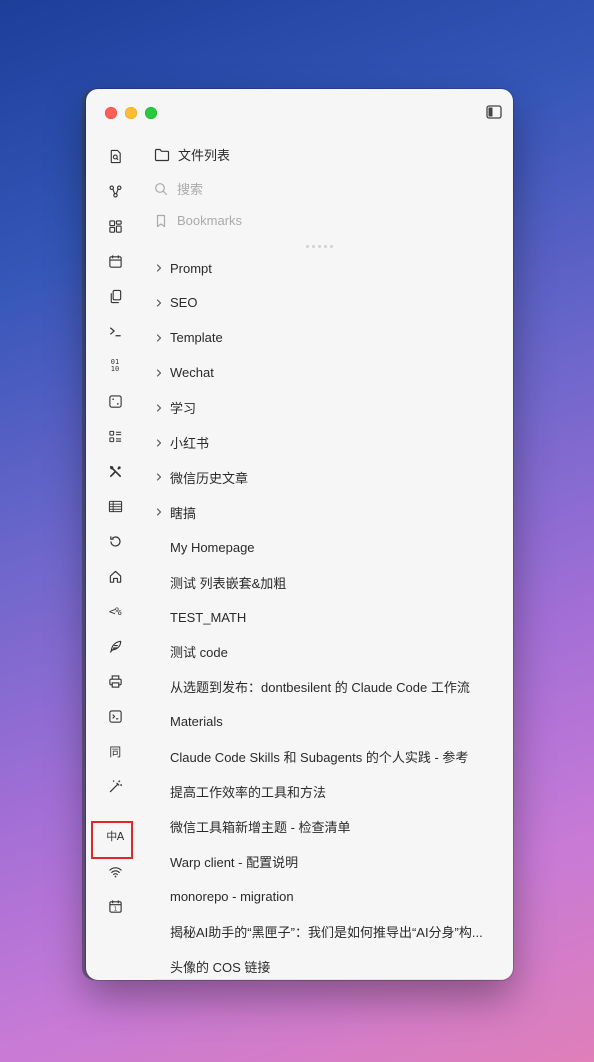 This screenshot has height=1062, width=594. I want to click on folder-item: Prompt, so click(324, 268).